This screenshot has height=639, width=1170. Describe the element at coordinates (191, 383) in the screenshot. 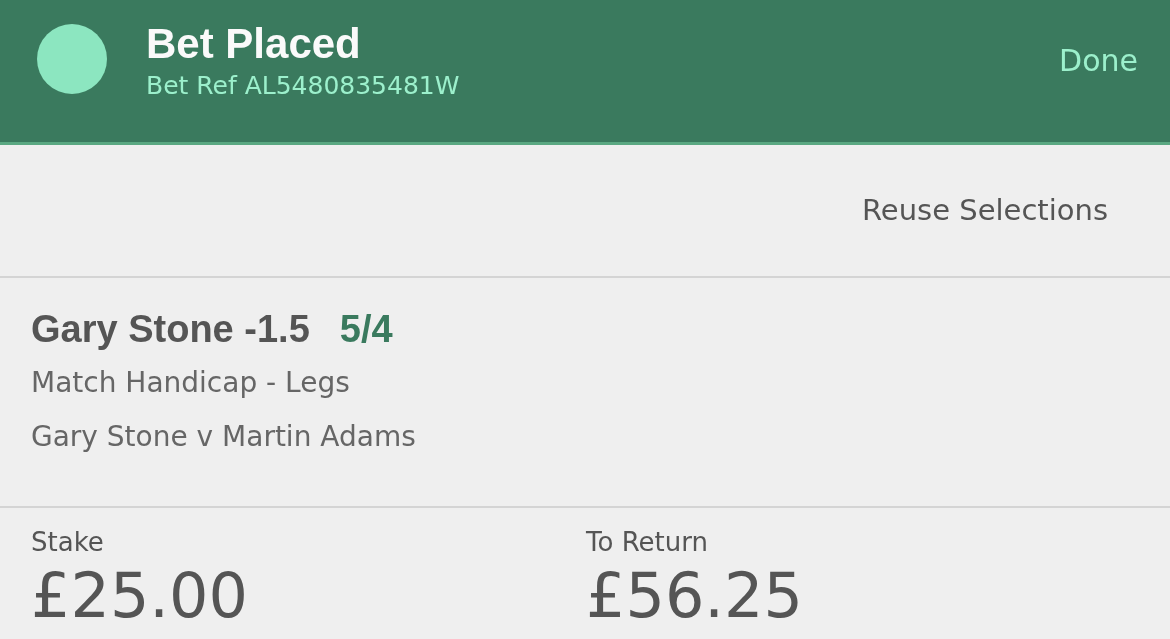

I see `market-name: Match Handicap - Legs` at that location.